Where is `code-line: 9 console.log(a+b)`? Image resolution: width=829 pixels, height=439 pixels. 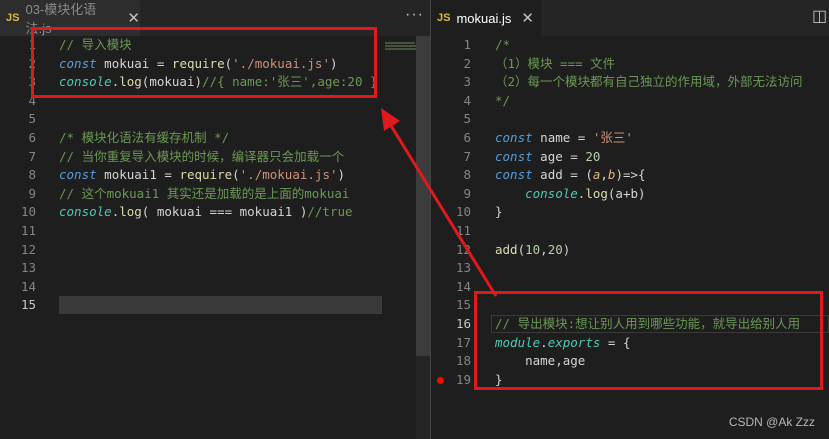 code-line: 9 console.log(a+b) is located at coordinates (630, 194).